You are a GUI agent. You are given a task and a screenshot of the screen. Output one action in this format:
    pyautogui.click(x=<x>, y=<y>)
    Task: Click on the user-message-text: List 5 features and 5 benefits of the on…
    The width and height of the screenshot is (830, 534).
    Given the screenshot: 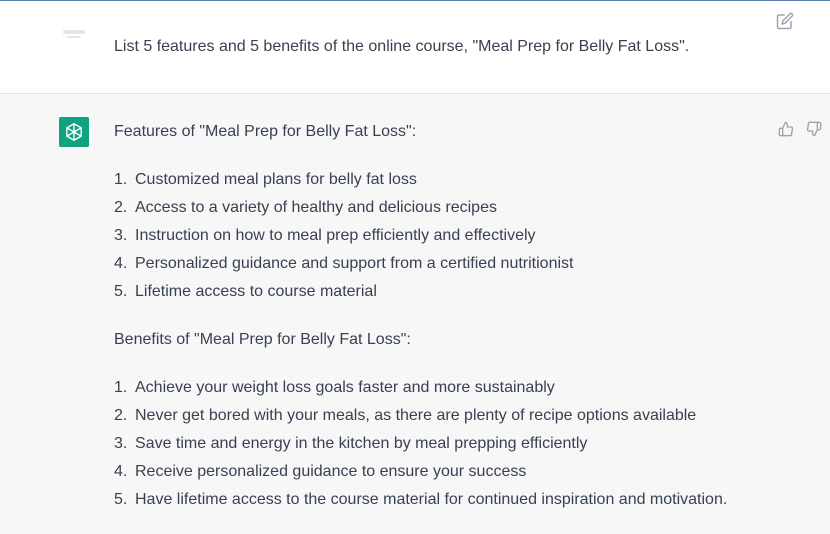 What is the action you would take?
    pyautogui.click(x=402, y=46)
    